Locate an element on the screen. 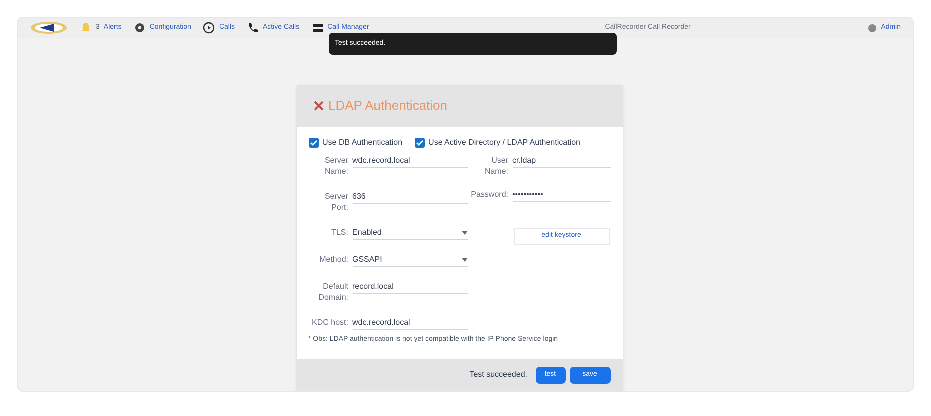 The height and width of the screenshot is (416, 931). field-label: Default Domain: is located at coordinates (333, 292).